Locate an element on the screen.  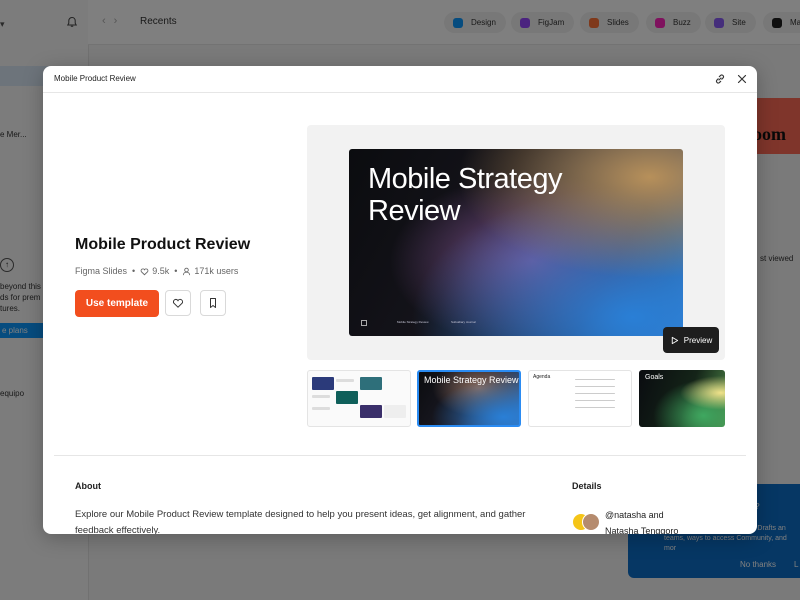
thumbnail-3-title: Agenda is located at coordinates (542, 377).